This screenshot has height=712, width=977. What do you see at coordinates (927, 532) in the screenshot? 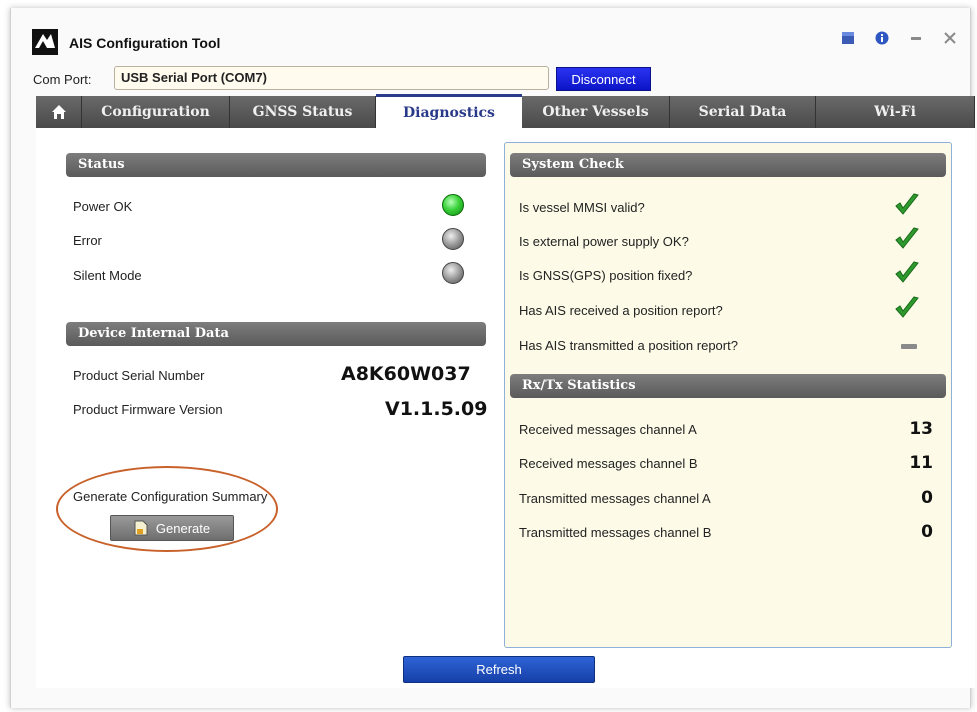
I see `tx-channel-b-value: 0` at bounding box center [927, 532].